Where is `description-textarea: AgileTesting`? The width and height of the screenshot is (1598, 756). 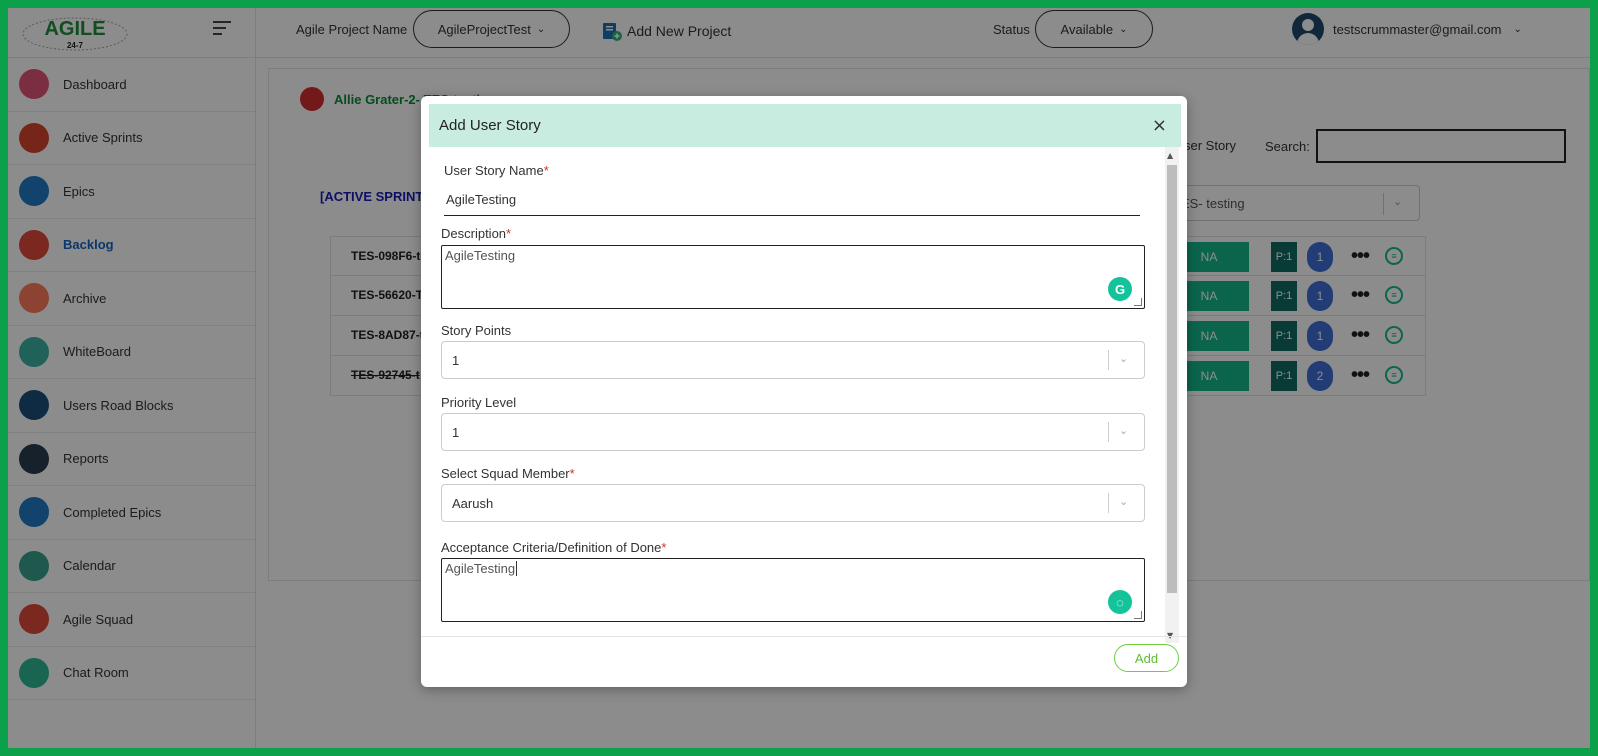
description-textarea: AgileTesting is located at coordinates (793, 277).